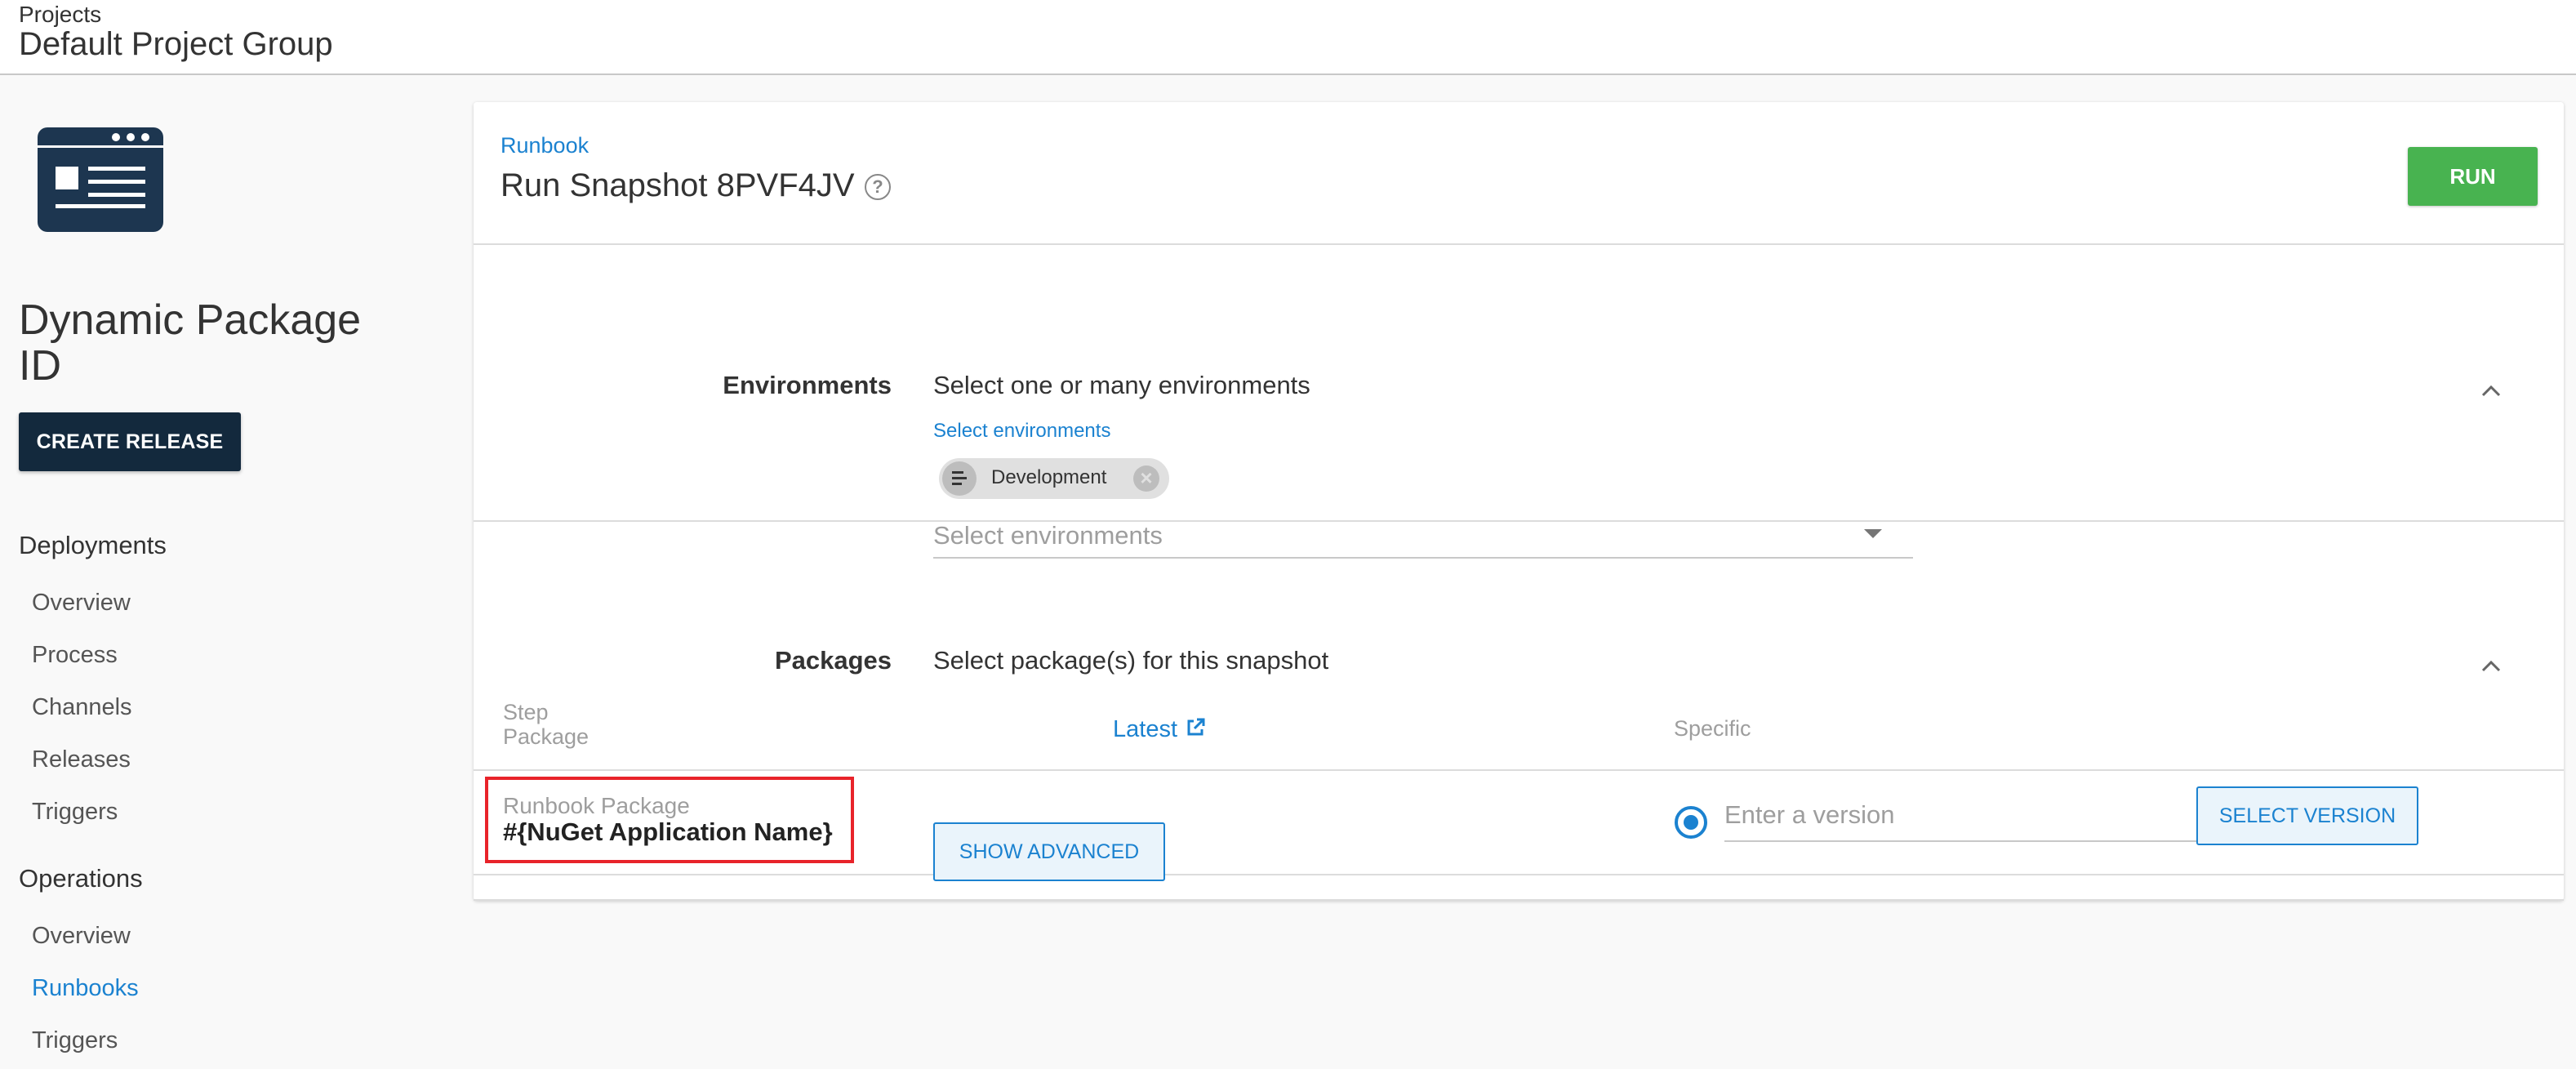 This screenshot has height=1069, width=2576. Describe the element at coordinates (75, 655) in the screenshot. I see `sidebar-item-process: Process` at that location.